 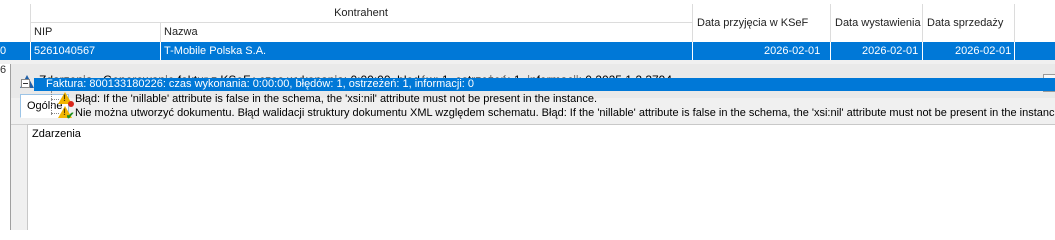 What do you see at coordinates (426, 32) in the screenshot?
I see `column-header-nazwa: Nazwa` at bounding box center [426, 32].